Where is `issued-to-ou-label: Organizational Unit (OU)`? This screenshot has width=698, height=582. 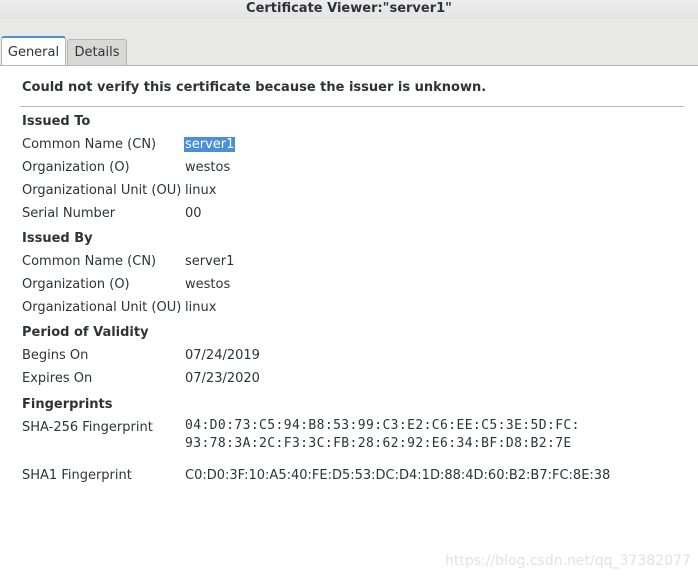
issued-to-ou-label: Organizational Unit (OU) is located at coordinates (102, 190).